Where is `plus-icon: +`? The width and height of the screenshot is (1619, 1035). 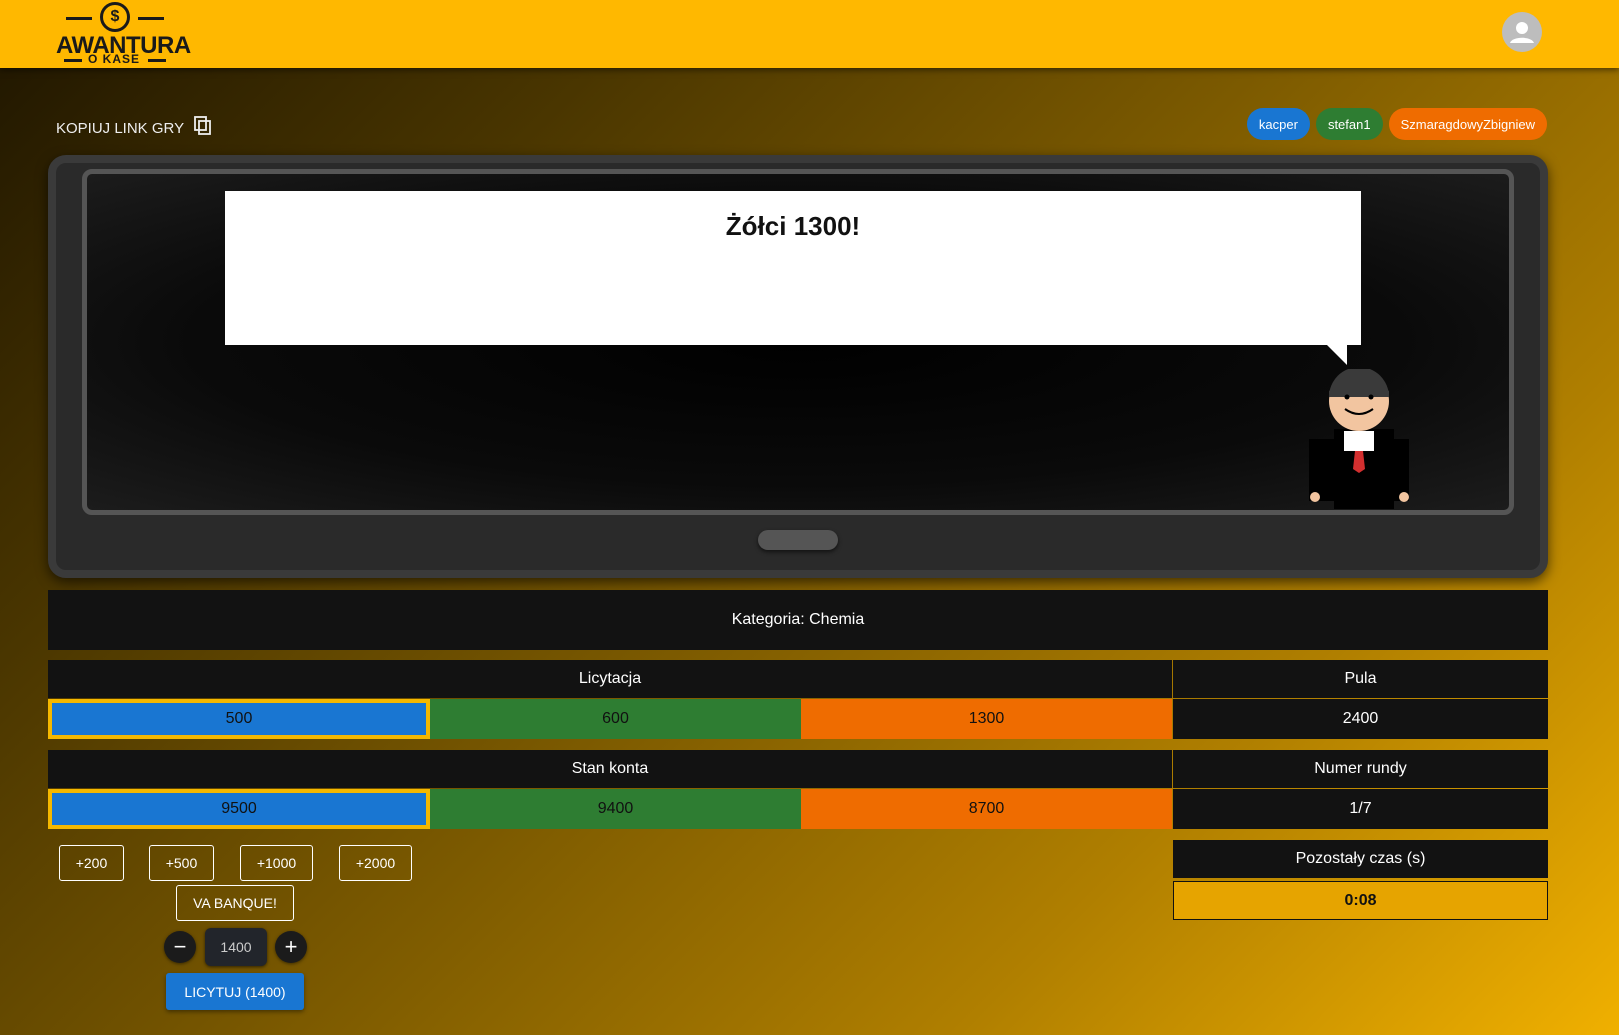
plus-icon: + is located at coordinates (291, 946).